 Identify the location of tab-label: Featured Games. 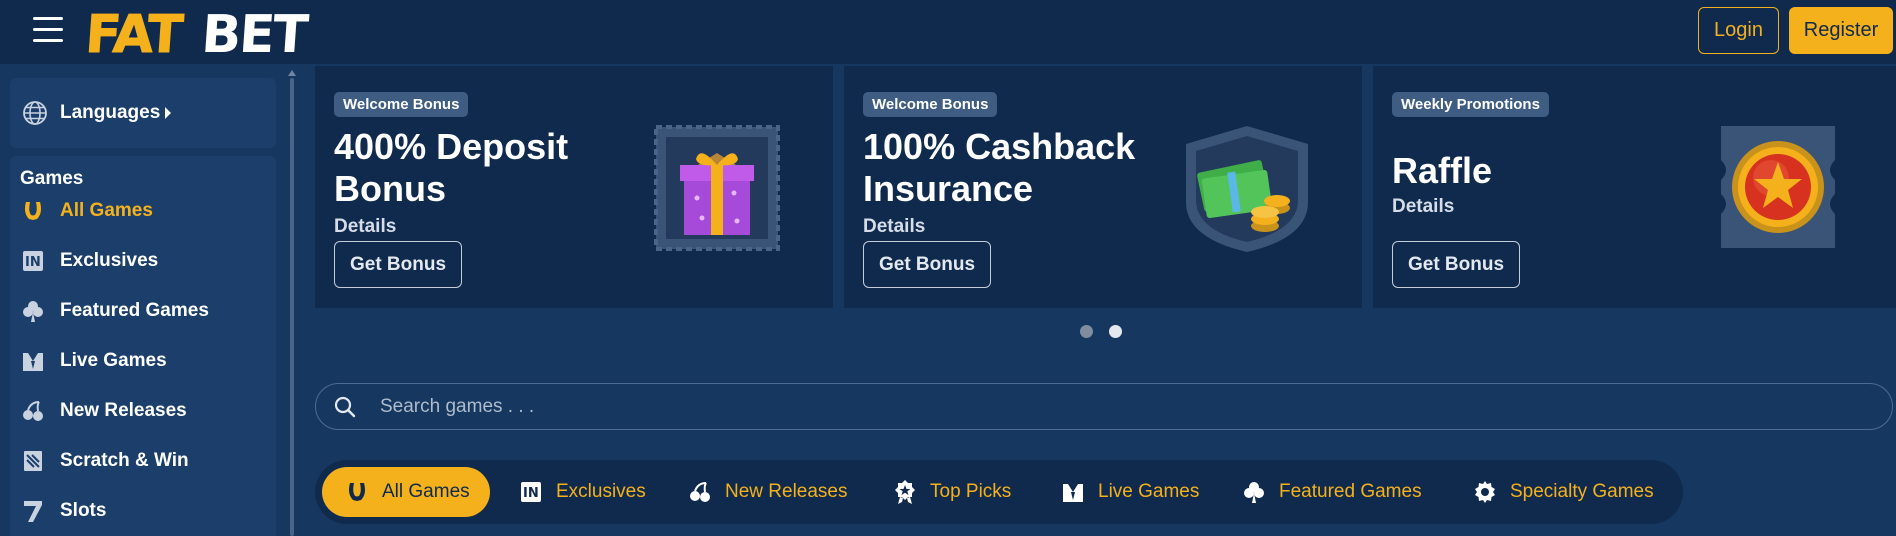
(1350, 491).